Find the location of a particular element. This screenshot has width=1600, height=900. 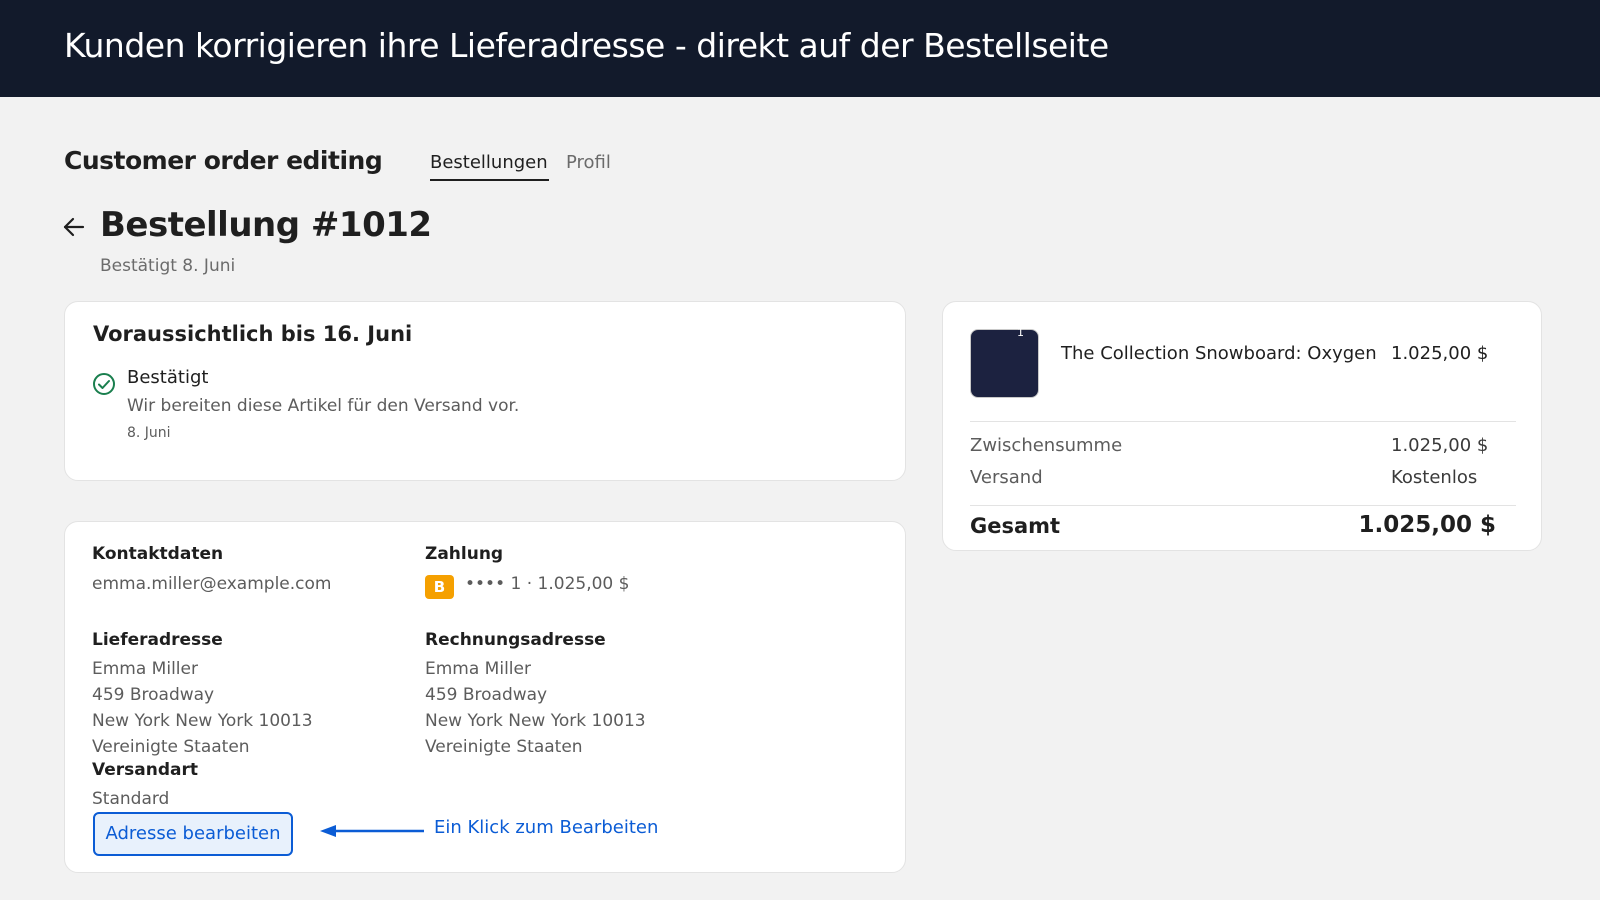

shipping-cost-value: Kostenlos is located at coordinates (1434, 477).